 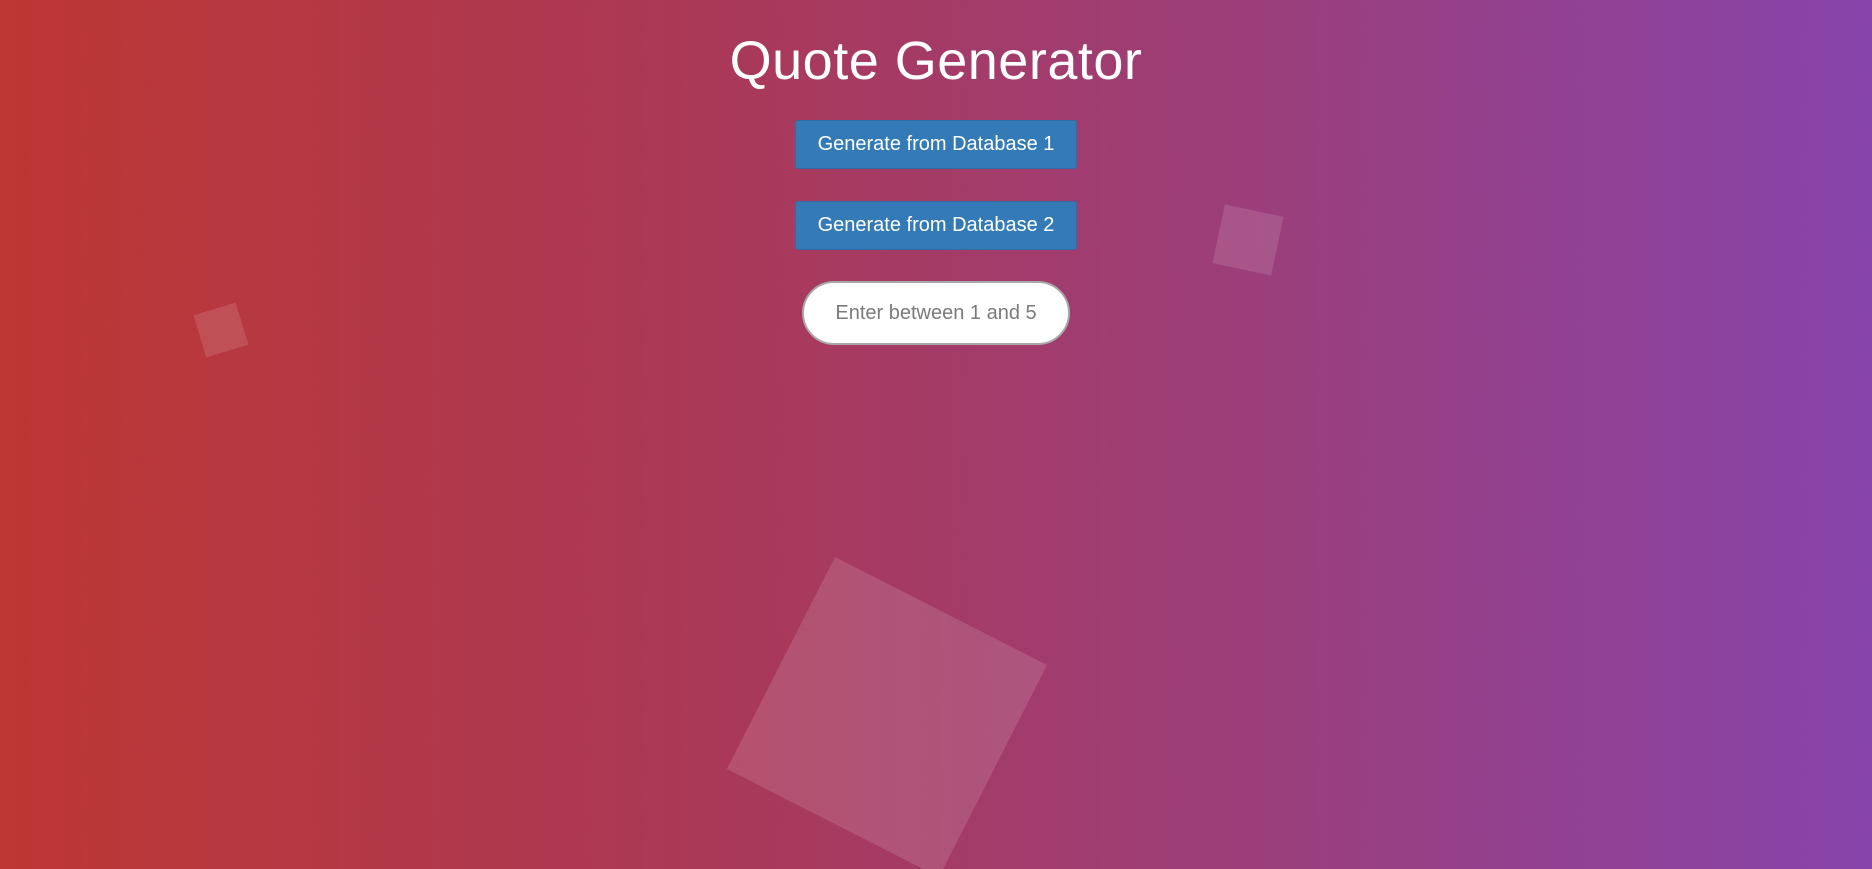 I want to click on generate-database-2-button: Generate from Database 2, so click(x=936, y=225).